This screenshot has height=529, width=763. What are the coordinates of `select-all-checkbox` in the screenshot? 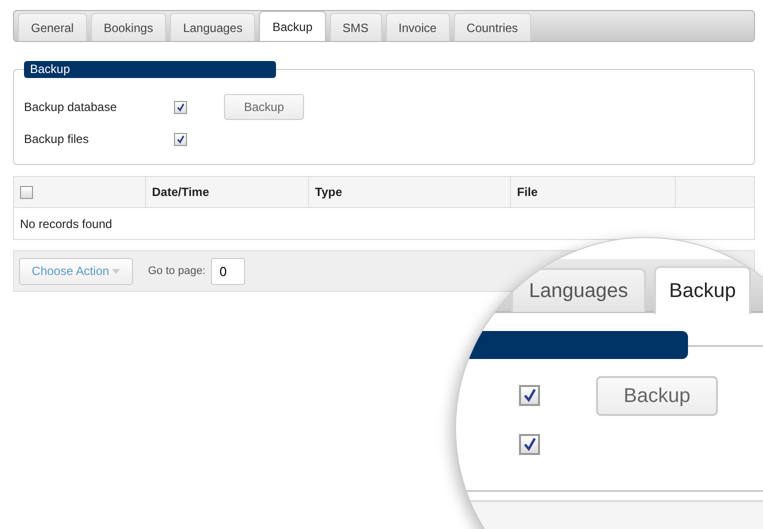 It's located at (26, 192).